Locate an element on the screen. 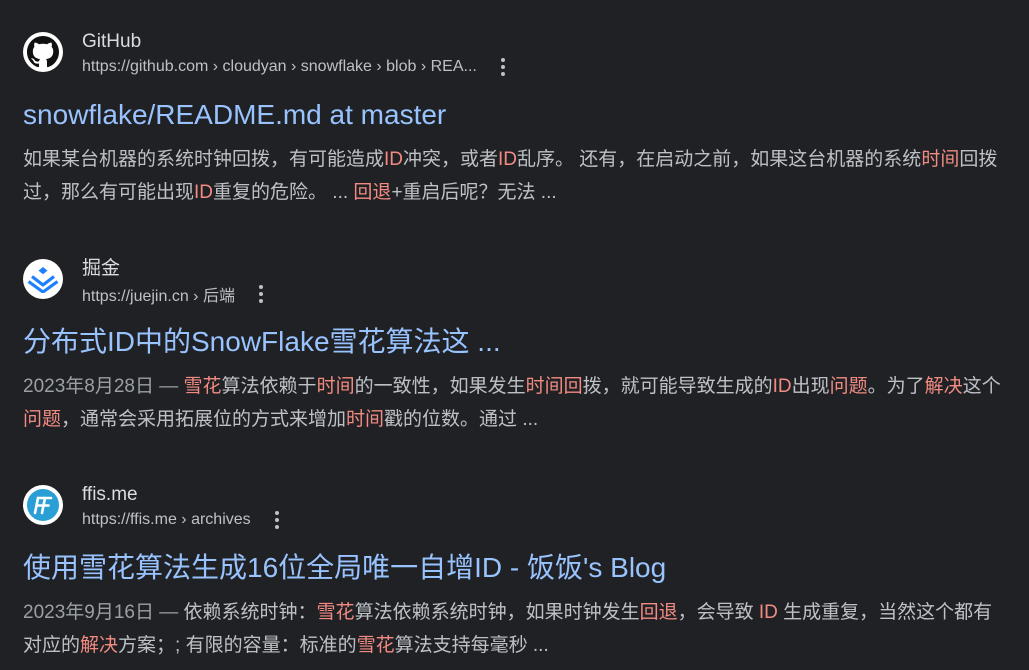 This screenshot has width=1029, height=670. result-url: https://juejin.cn › 后端 is located at coordinates (158, 296).